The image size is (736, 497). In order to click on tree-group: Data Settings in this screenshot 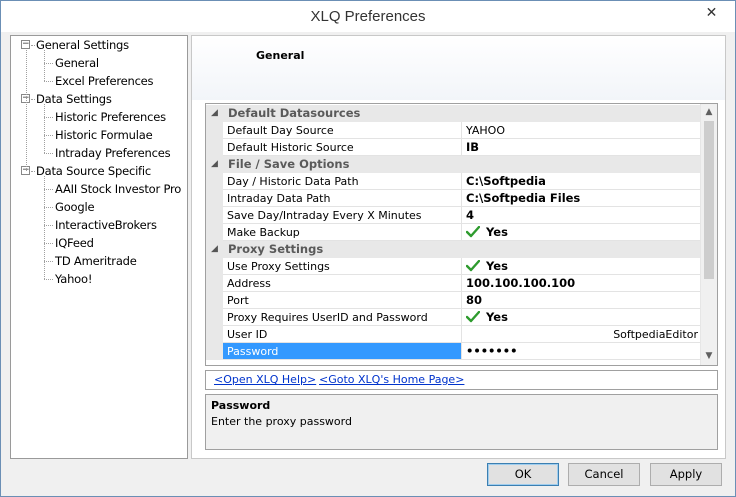, I will do `click(74, 99)`.